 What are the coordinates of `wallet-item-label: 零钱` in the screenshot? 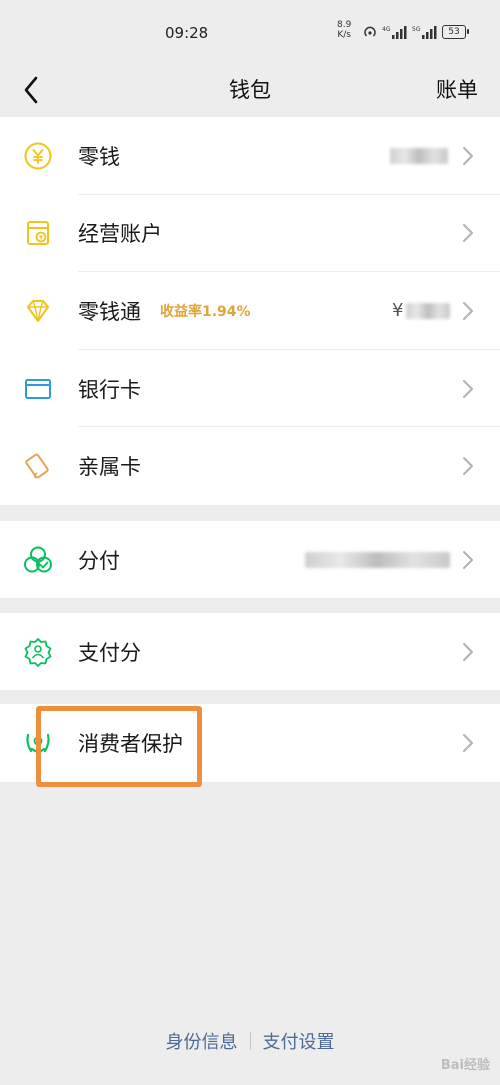 It's located at (99, 156).